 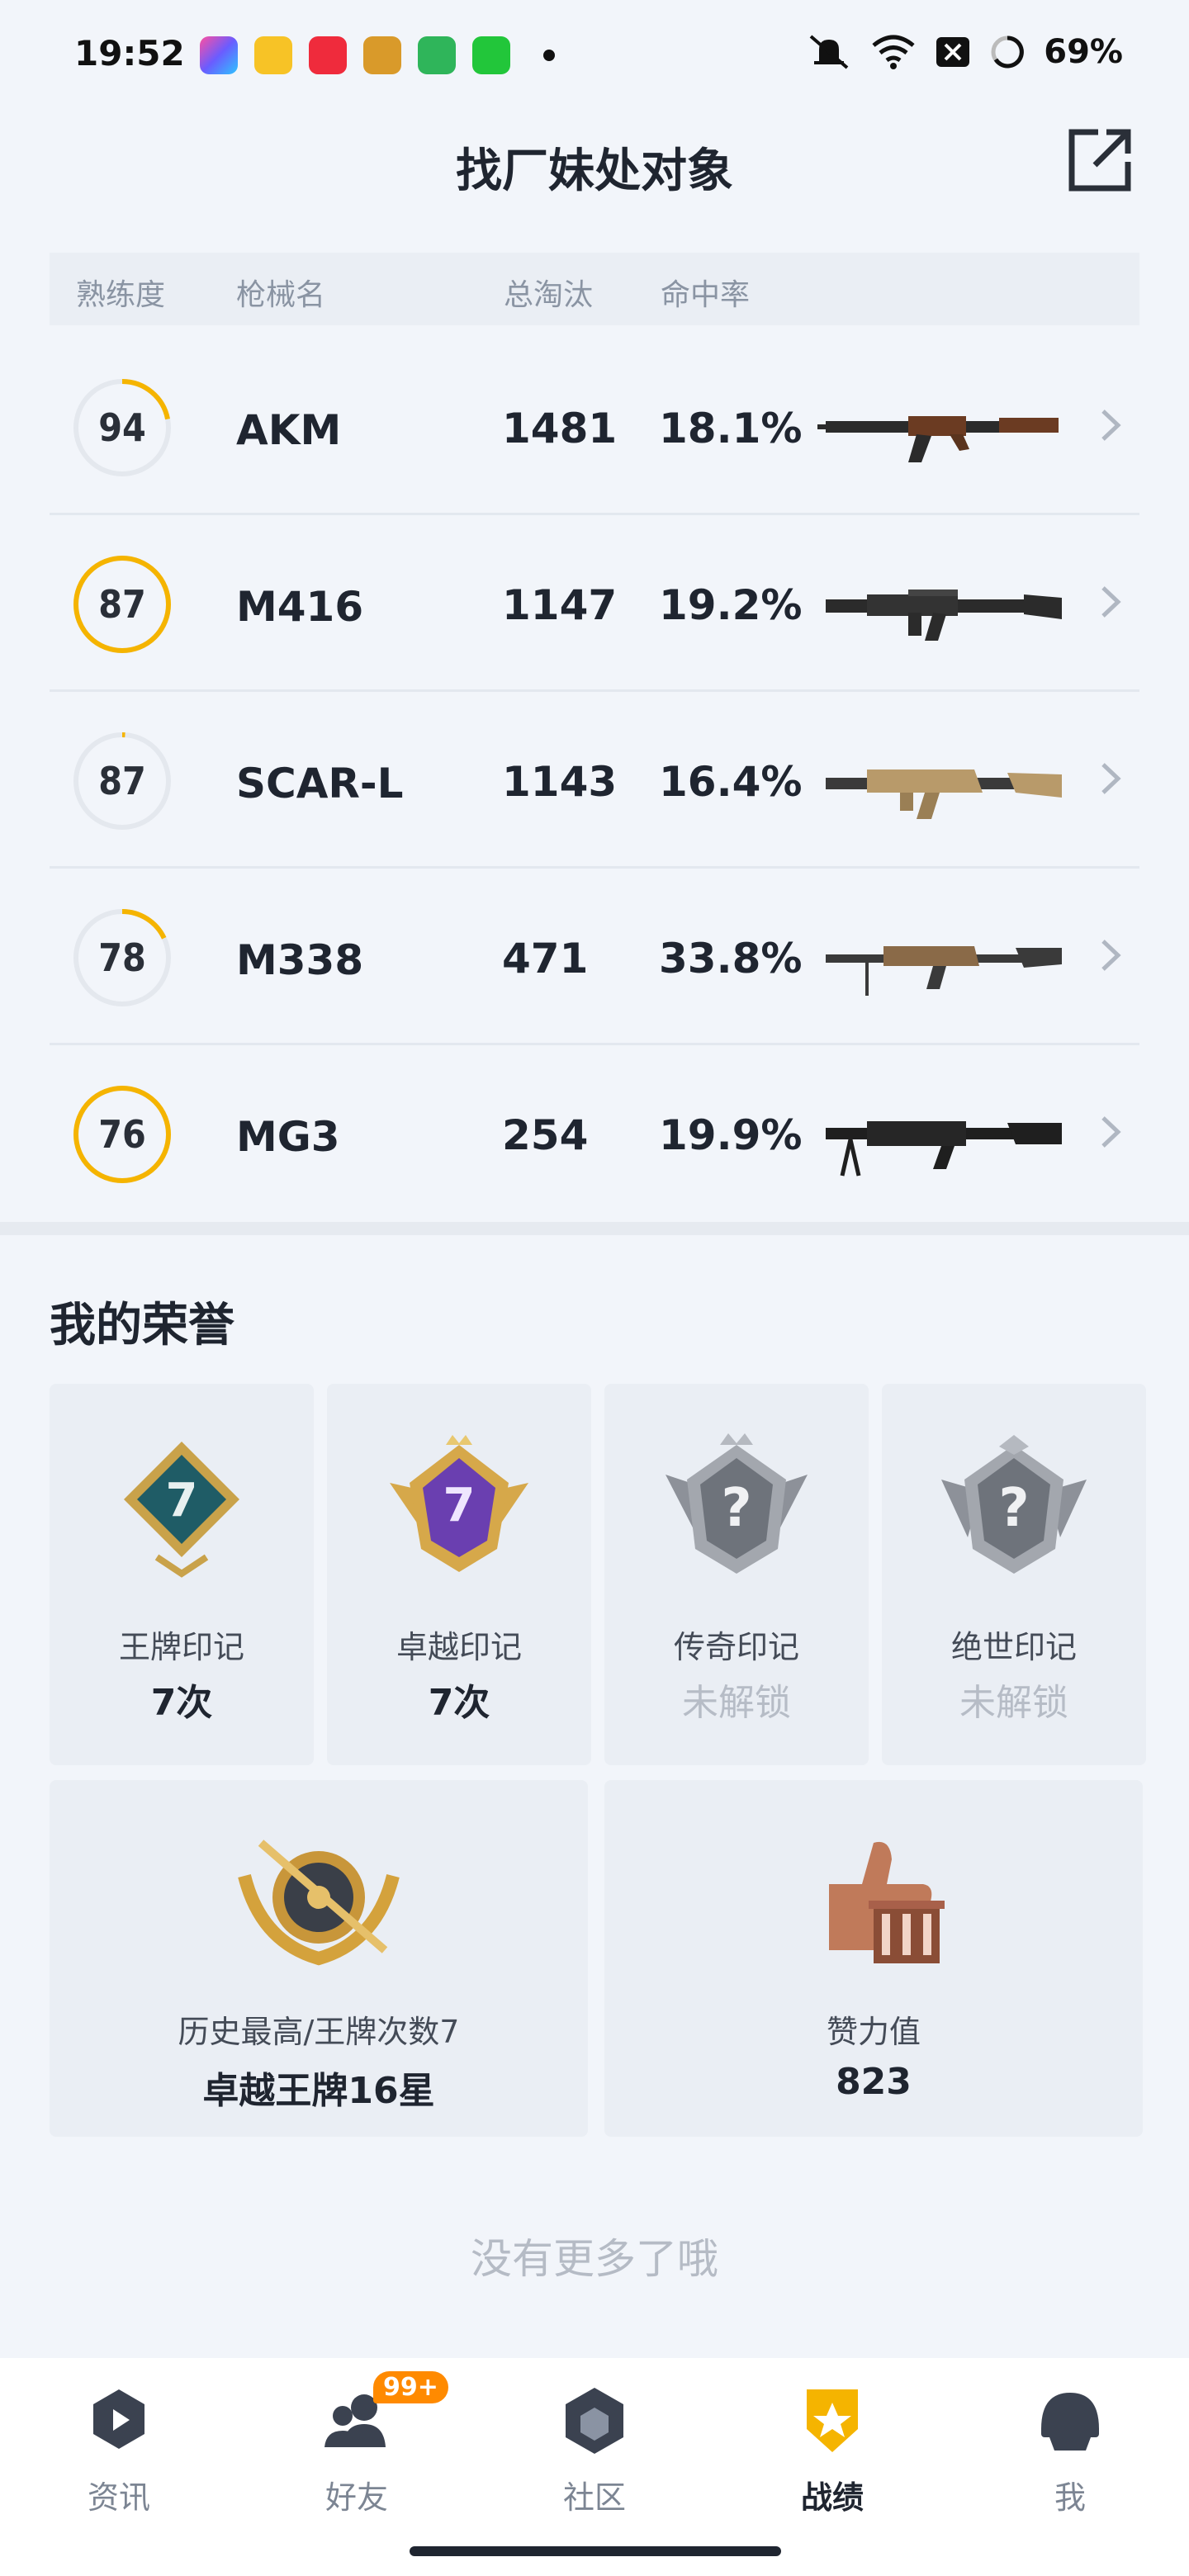 I want to click on honor-card-ace: 7 王牌印记 7次, so click(x=182, y=1574).